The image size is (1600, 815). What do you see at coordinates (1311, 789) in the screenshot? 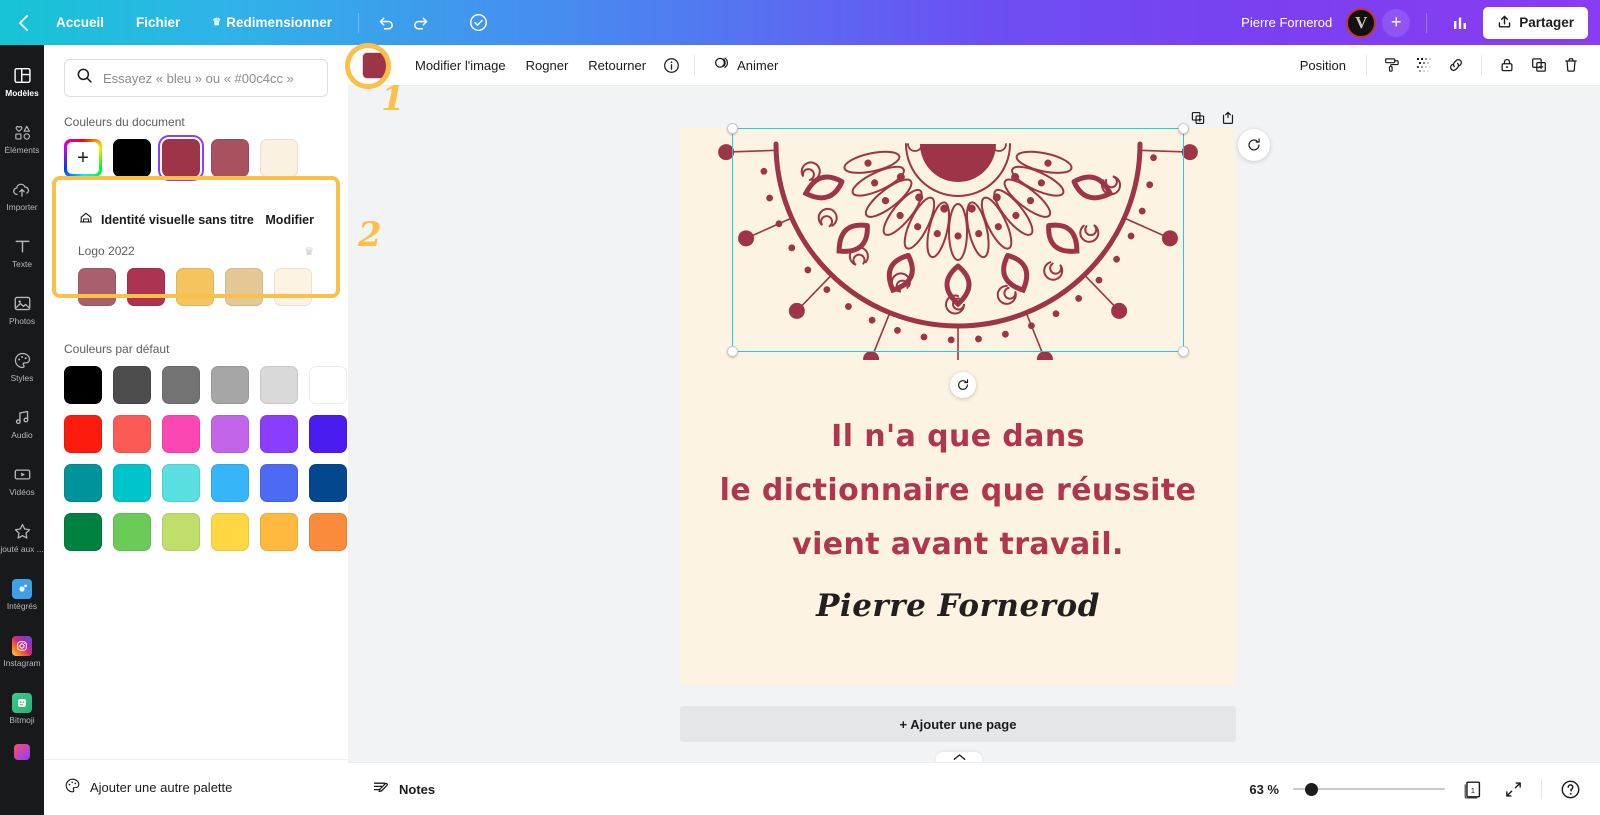
I see `zoom-slider-thumb` at bounding box center [1311, 789].